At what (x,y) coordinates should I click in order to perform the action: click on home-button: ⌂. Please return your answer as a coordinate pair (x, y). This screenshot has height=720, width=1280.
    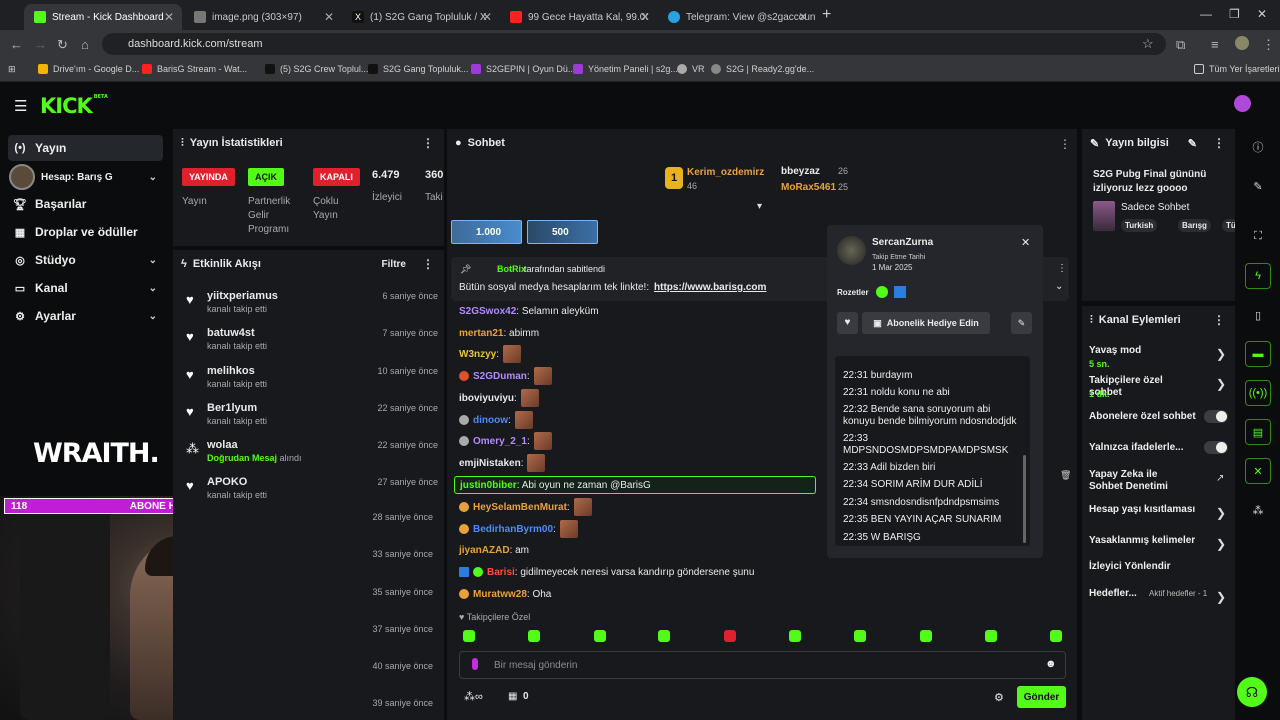
    Looking at the image, I should click on (85, 44).